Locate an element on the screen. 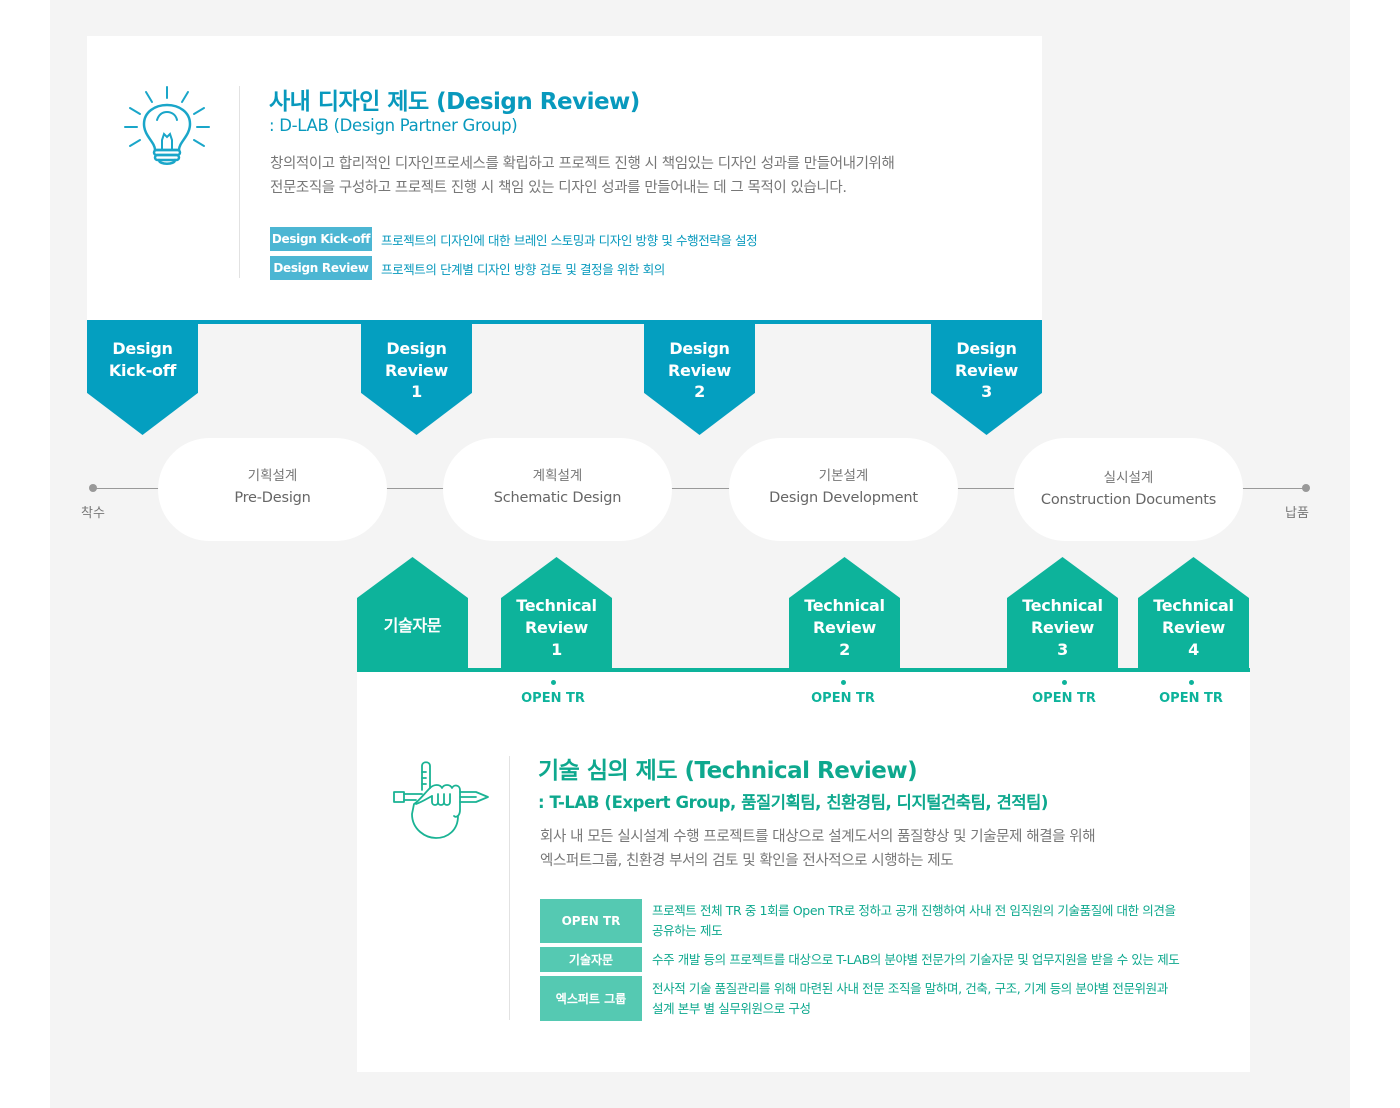 The image size is (1400, 1108). marker-line: 기술자문 is located at coordinates (412, 625).